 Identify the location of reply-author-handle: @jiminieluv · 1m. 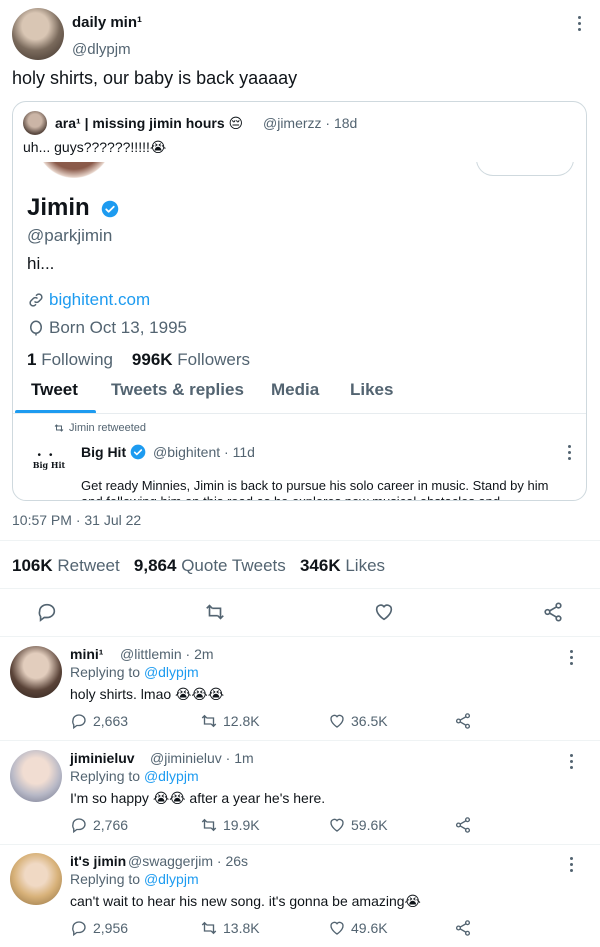
(202, 758).